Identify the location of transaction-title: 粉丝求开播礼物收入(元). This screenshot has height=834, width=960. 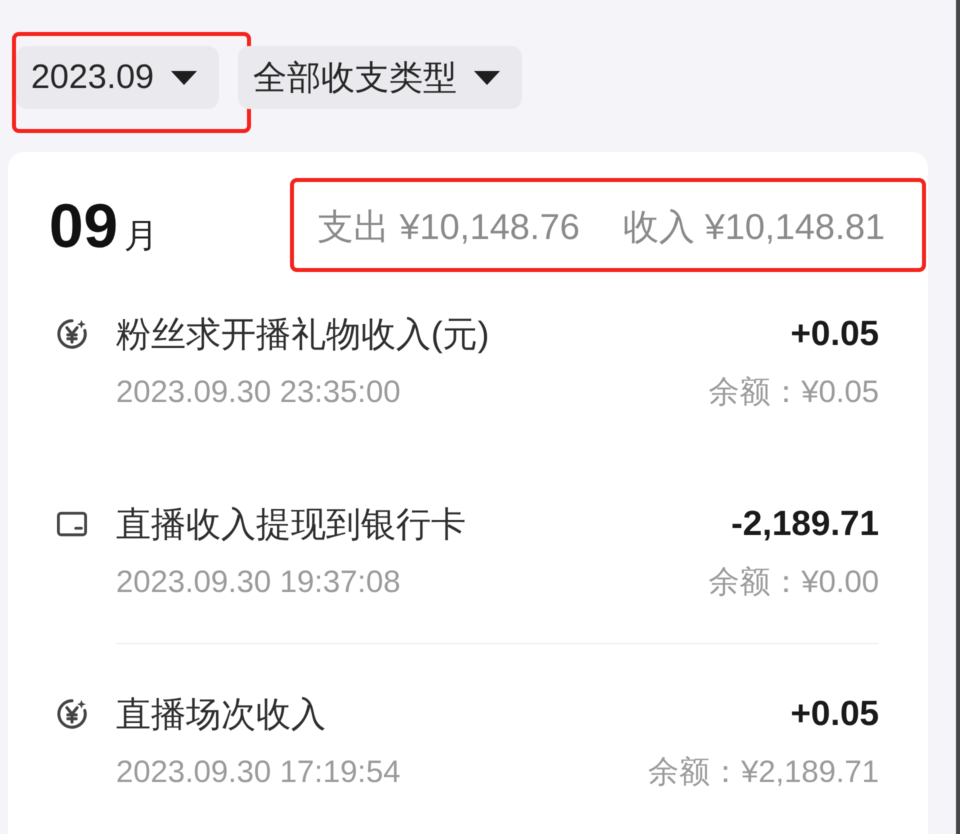
(303, 335).